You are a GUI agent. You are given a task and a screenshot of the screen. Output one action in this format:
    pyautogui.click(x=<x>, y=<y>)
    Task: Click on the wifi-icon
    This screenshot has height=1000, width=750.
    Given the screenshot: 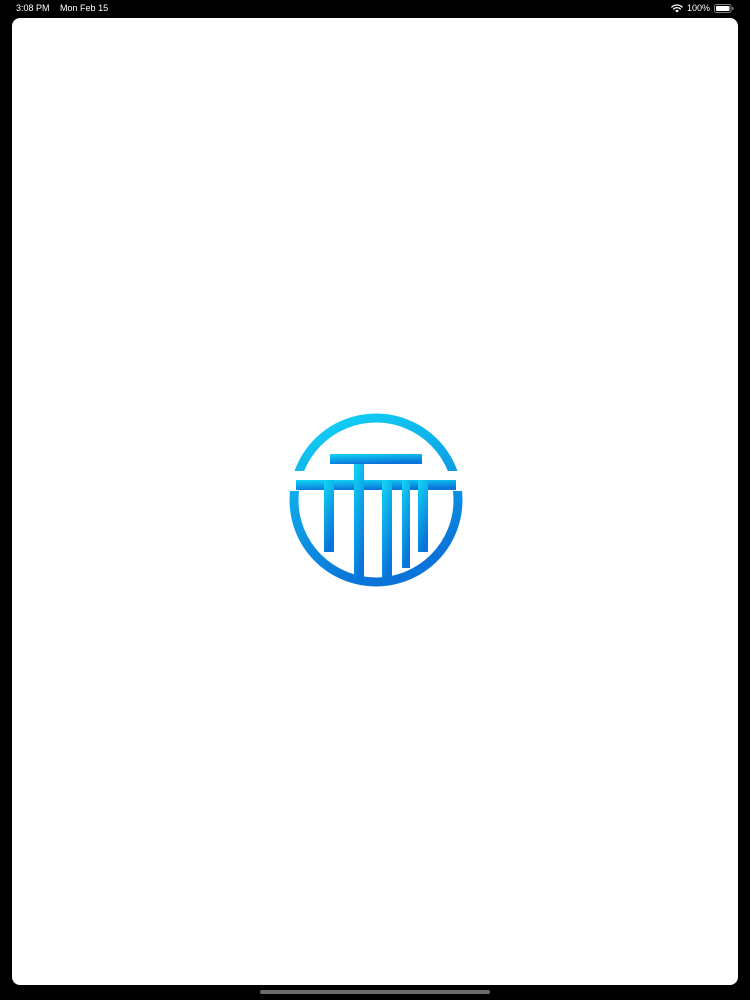 What is the action you would take?
    pyautogui.click(x=677, y=8)
    